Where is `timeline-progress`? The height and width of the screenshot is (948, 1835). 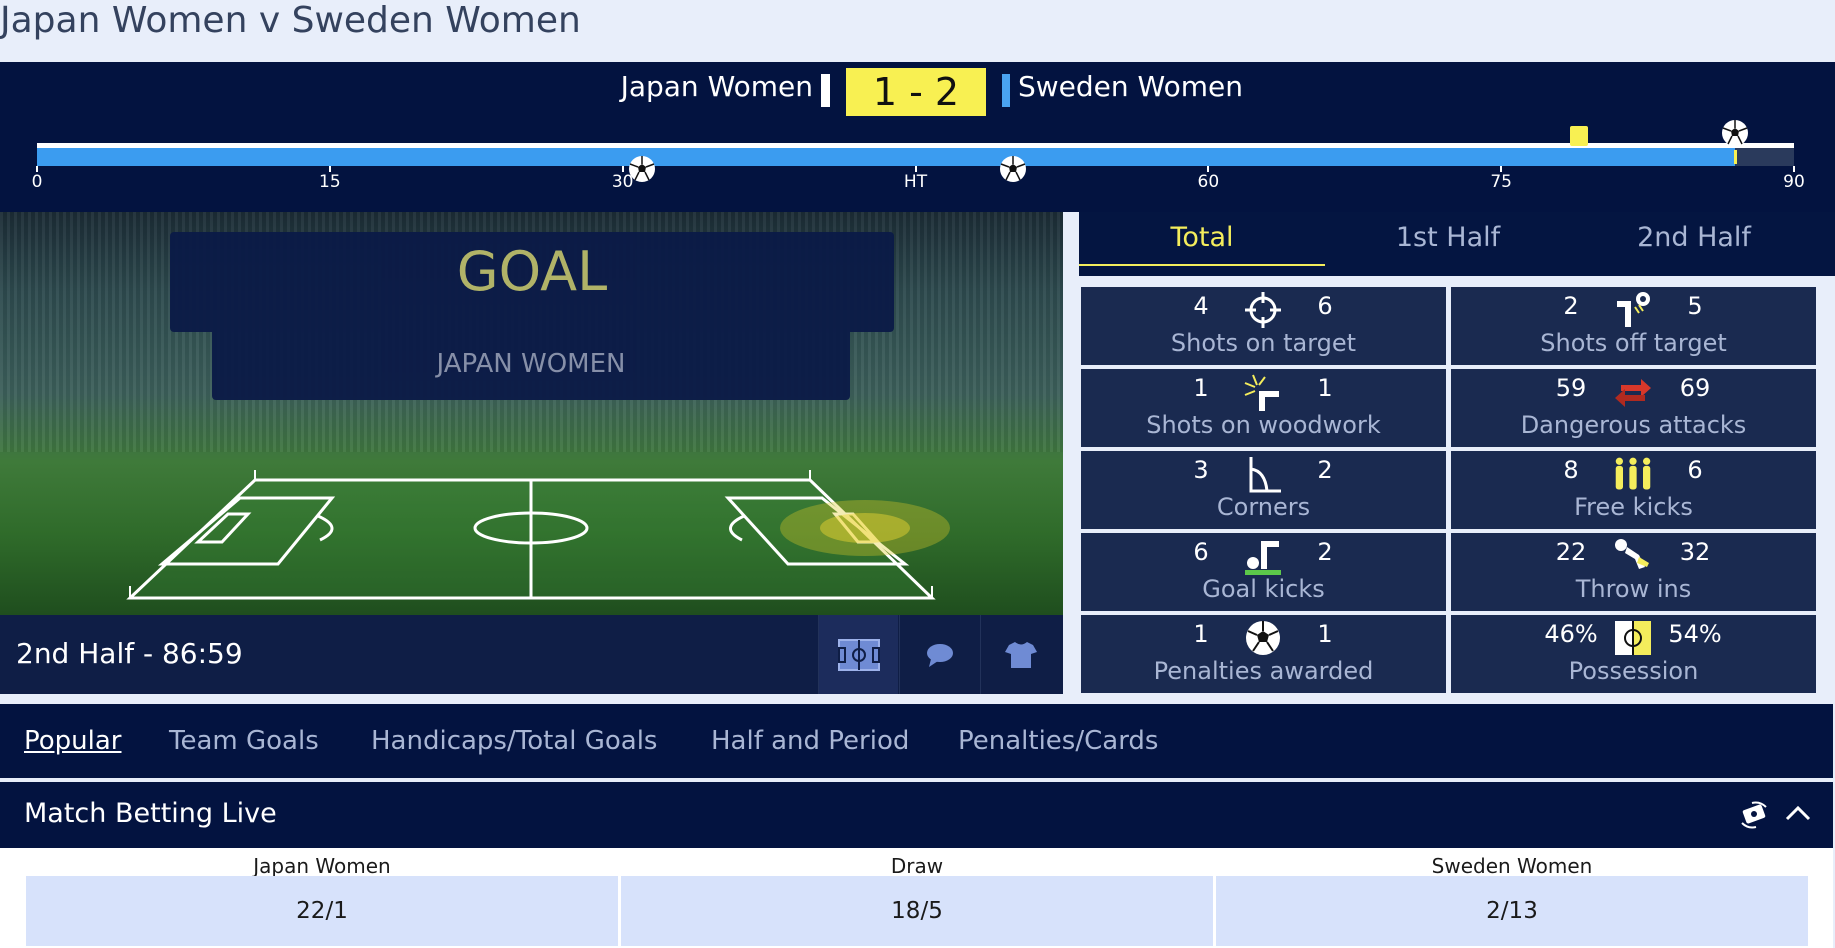
timeline-progress is located at coordinates (886, 157).